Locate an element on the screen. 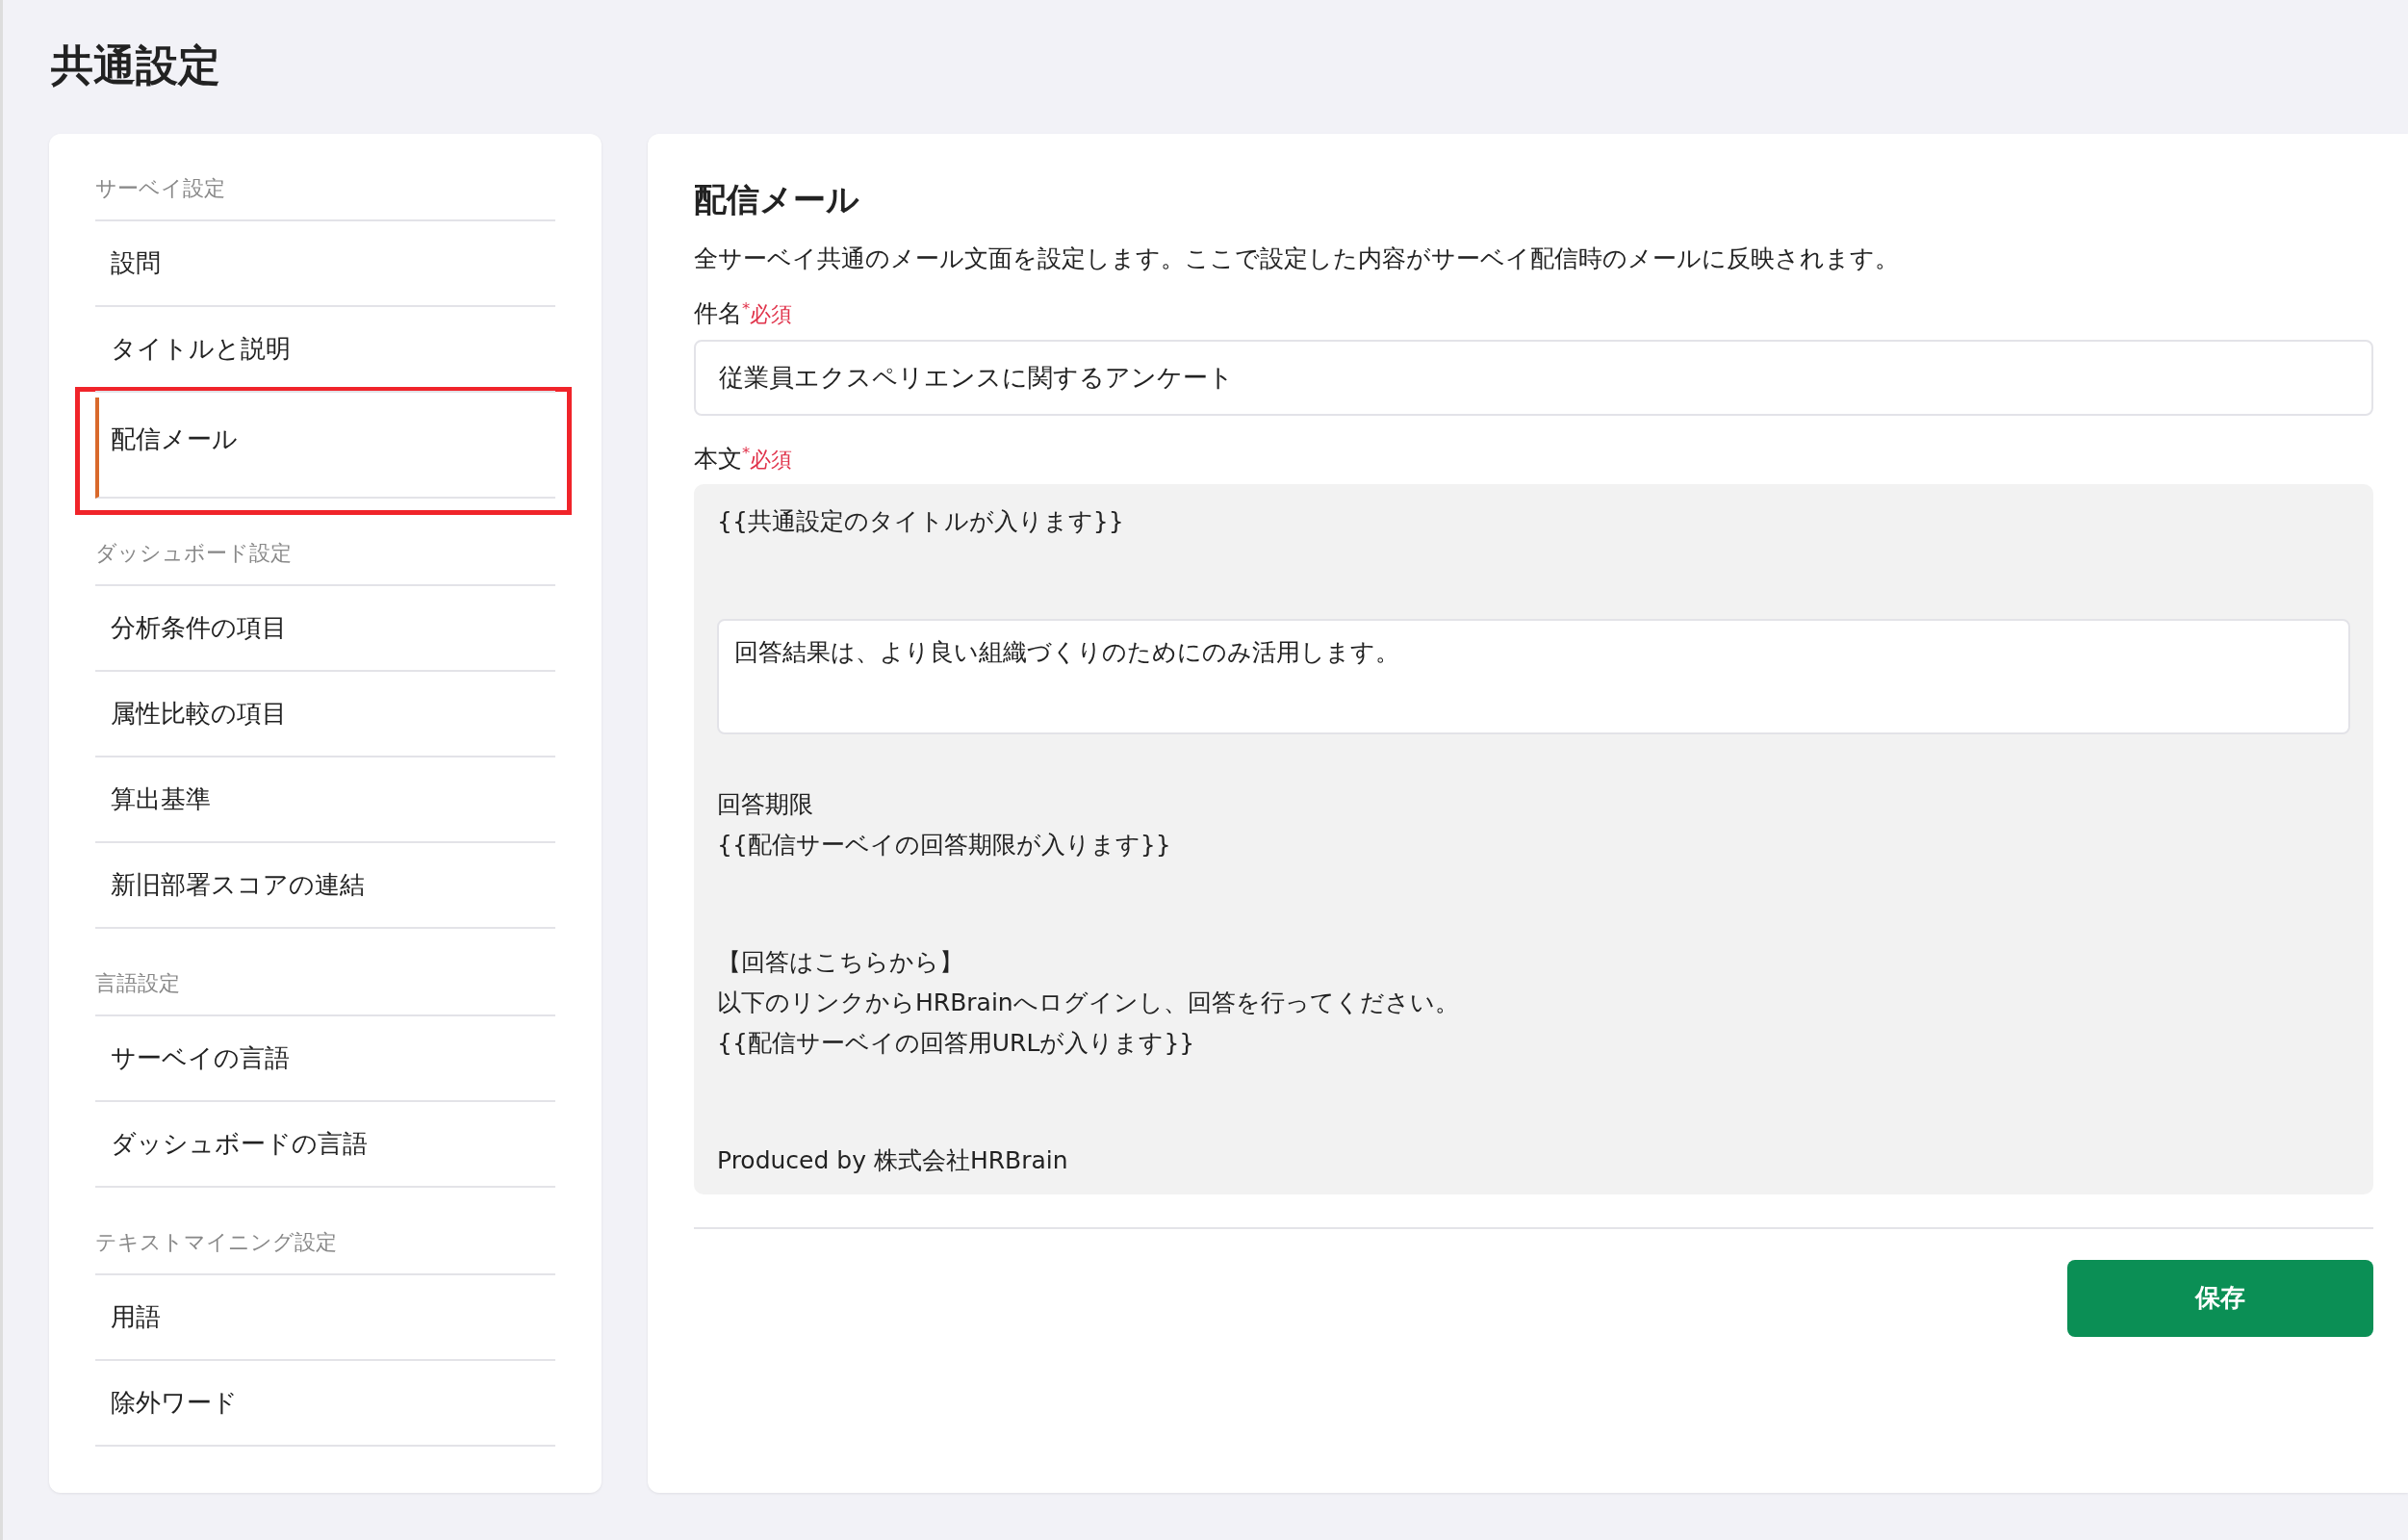 This screenshot has width=2408, height=1540. sidebar-item: 設問 is located at coordinates (325, 263).